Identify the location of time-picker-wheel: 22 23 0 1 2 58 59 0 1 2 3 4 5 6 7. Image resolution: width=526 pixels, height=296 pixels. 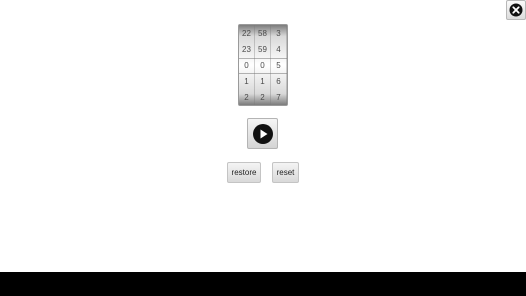
(263, 65).